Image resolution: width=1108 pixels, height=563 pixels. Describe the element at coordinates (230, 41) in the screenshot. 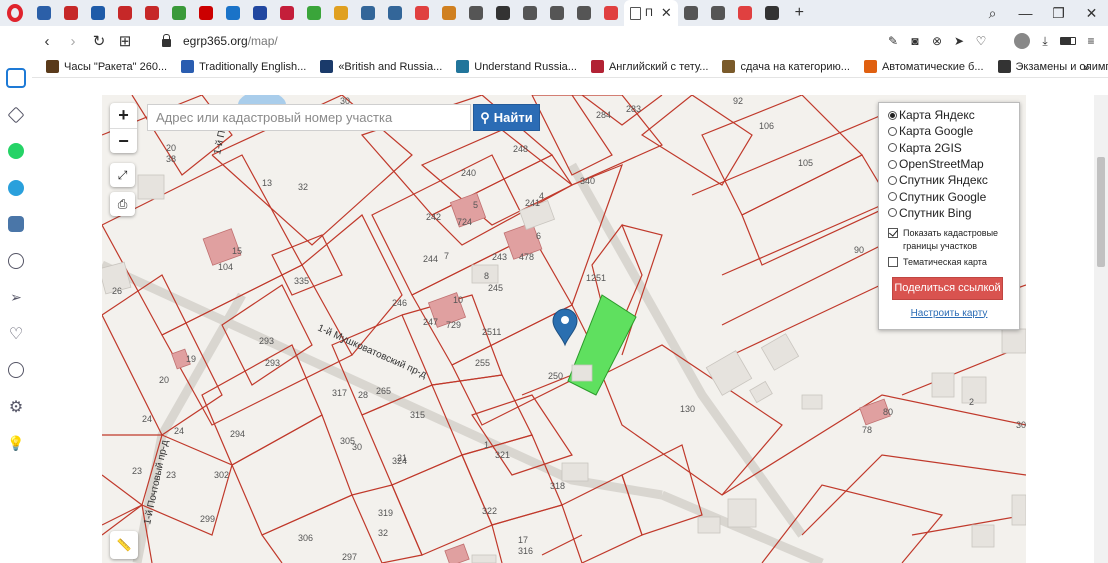

I see `url-field: egrp365.org/map/` at that location.